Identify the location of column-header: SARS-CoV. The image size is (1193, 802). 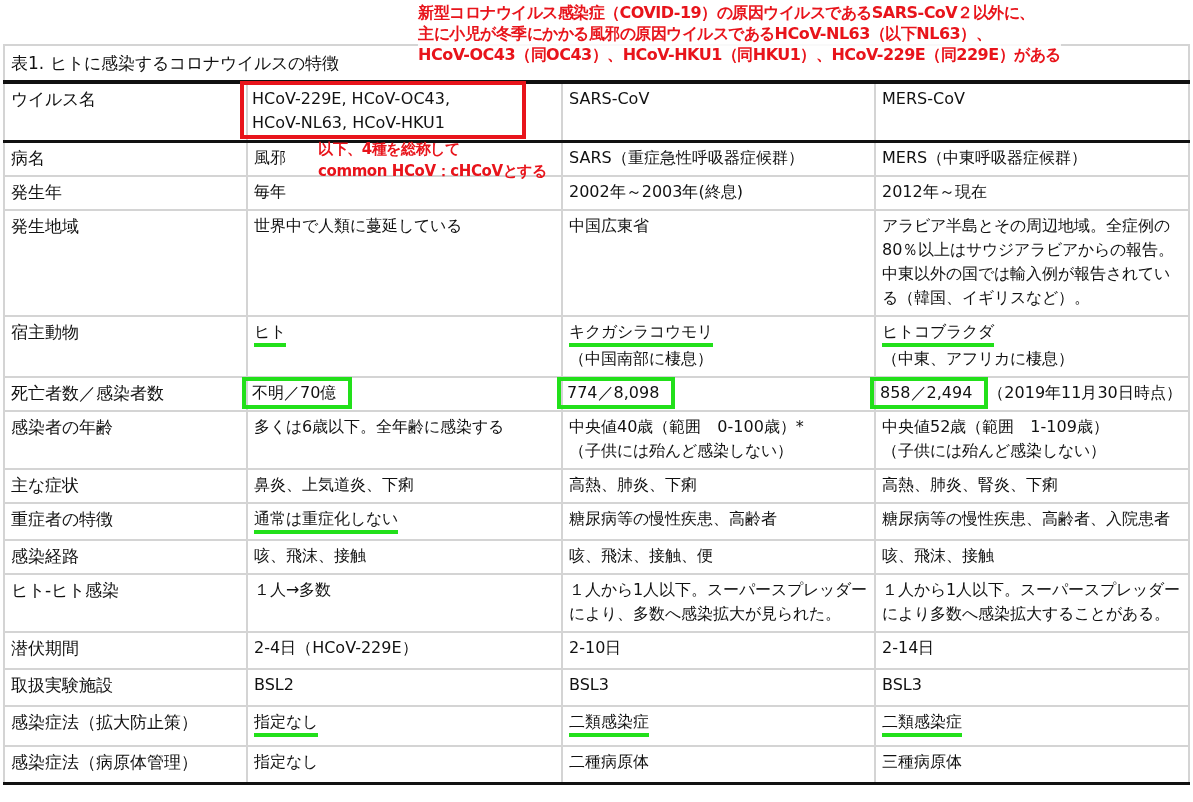
(609, 99).